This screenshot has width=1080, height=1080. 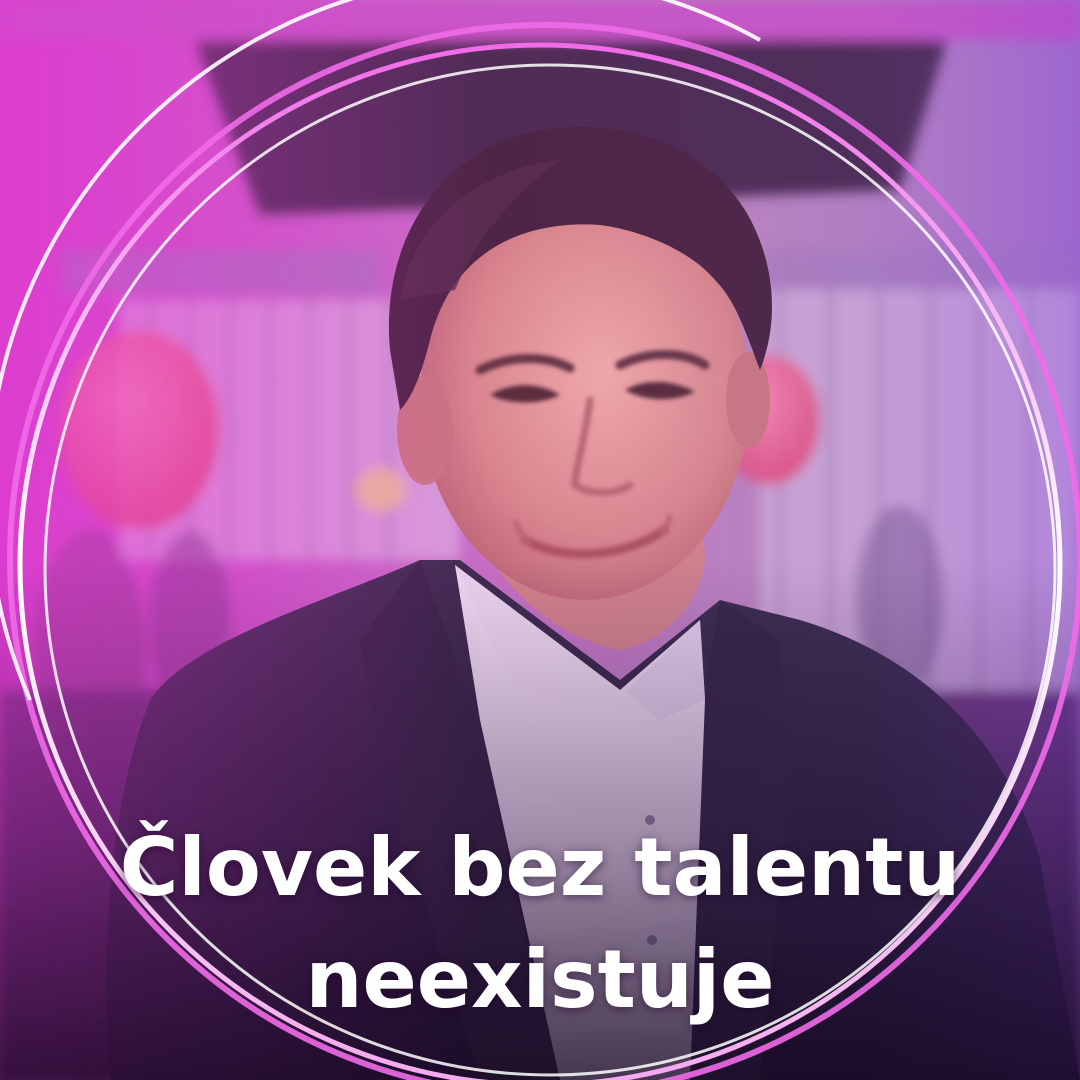 What do you see at coordinates (540, 979) in the screenshot?
I see `headline-line-2: neexistuje` at bounding box center [540, 979].